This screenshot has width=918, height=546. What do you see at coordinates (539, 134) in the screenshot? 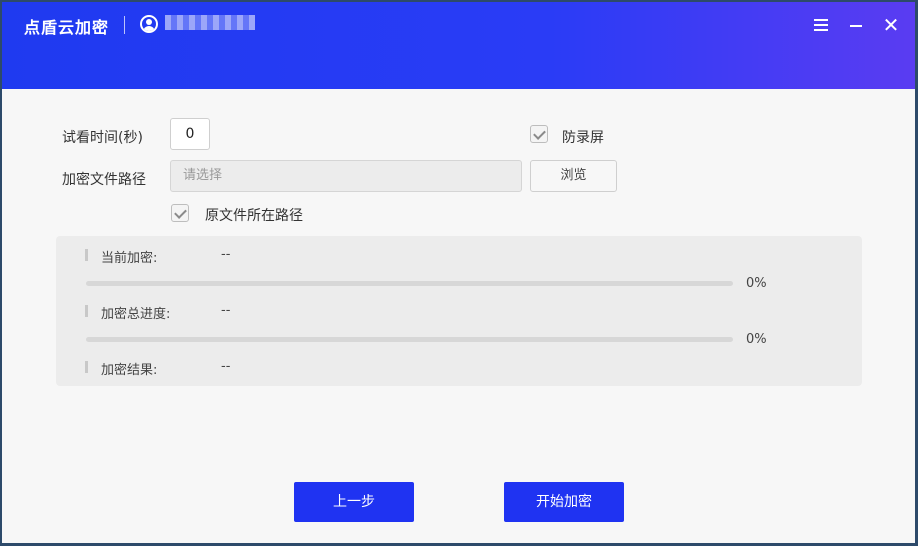
I see `anti-record-checkbox` at bounding box center [539, 134].